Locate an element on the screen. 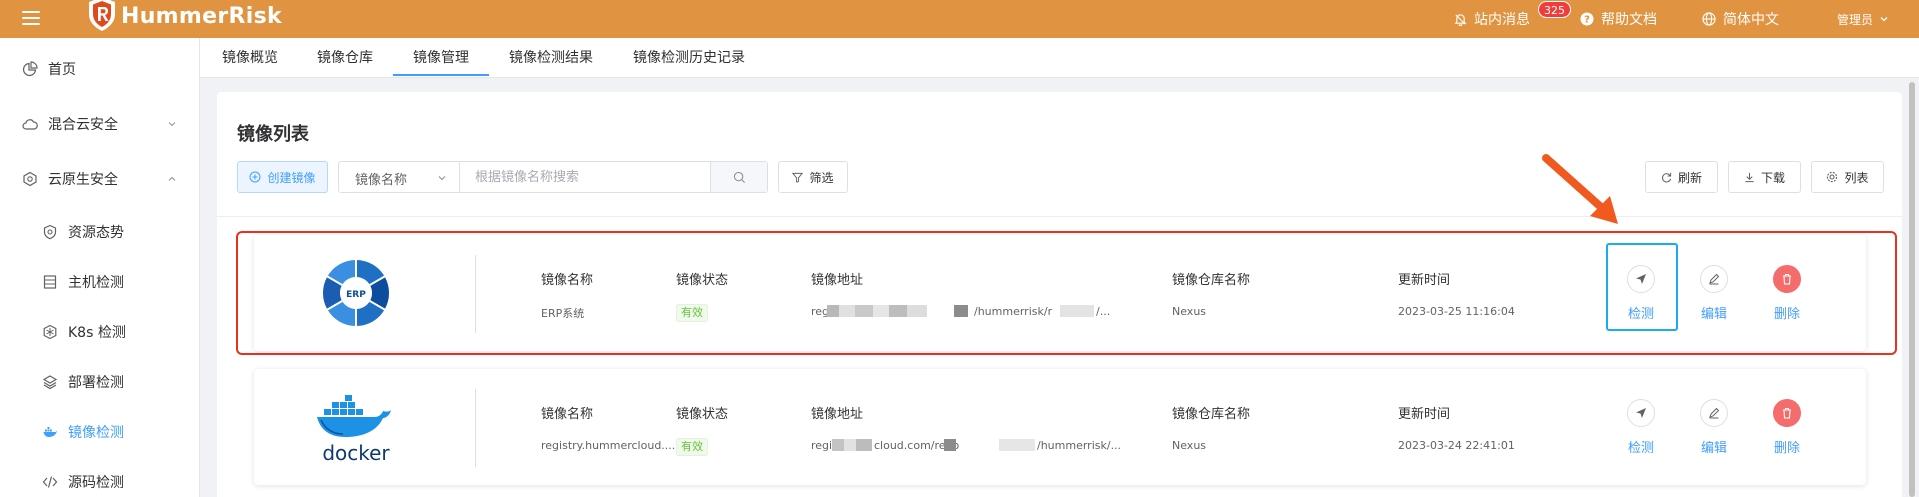  download-label: 下载 is located at coordinates (1772, 177).